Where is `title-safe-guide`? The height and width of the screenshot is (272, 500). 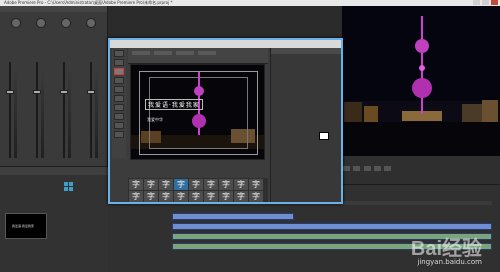 title-safe-guide is located at coordinates (198, 113).